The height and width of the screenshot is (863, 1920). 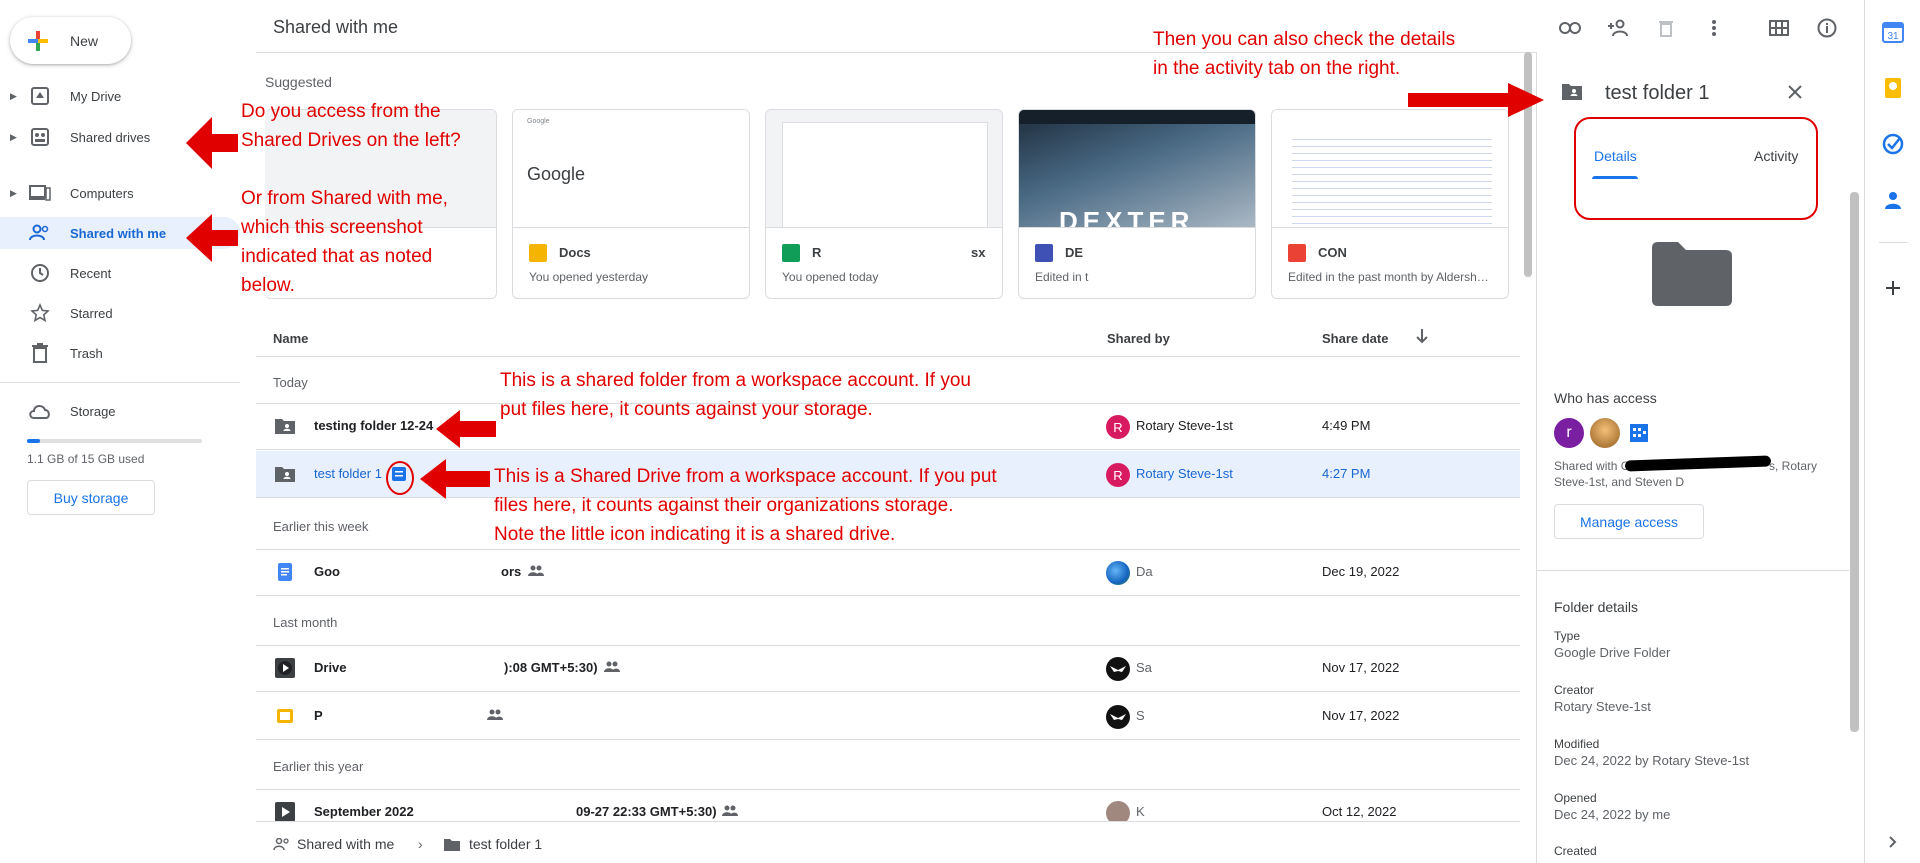 I want to click on add-icon, so click(x=1893, y=288).